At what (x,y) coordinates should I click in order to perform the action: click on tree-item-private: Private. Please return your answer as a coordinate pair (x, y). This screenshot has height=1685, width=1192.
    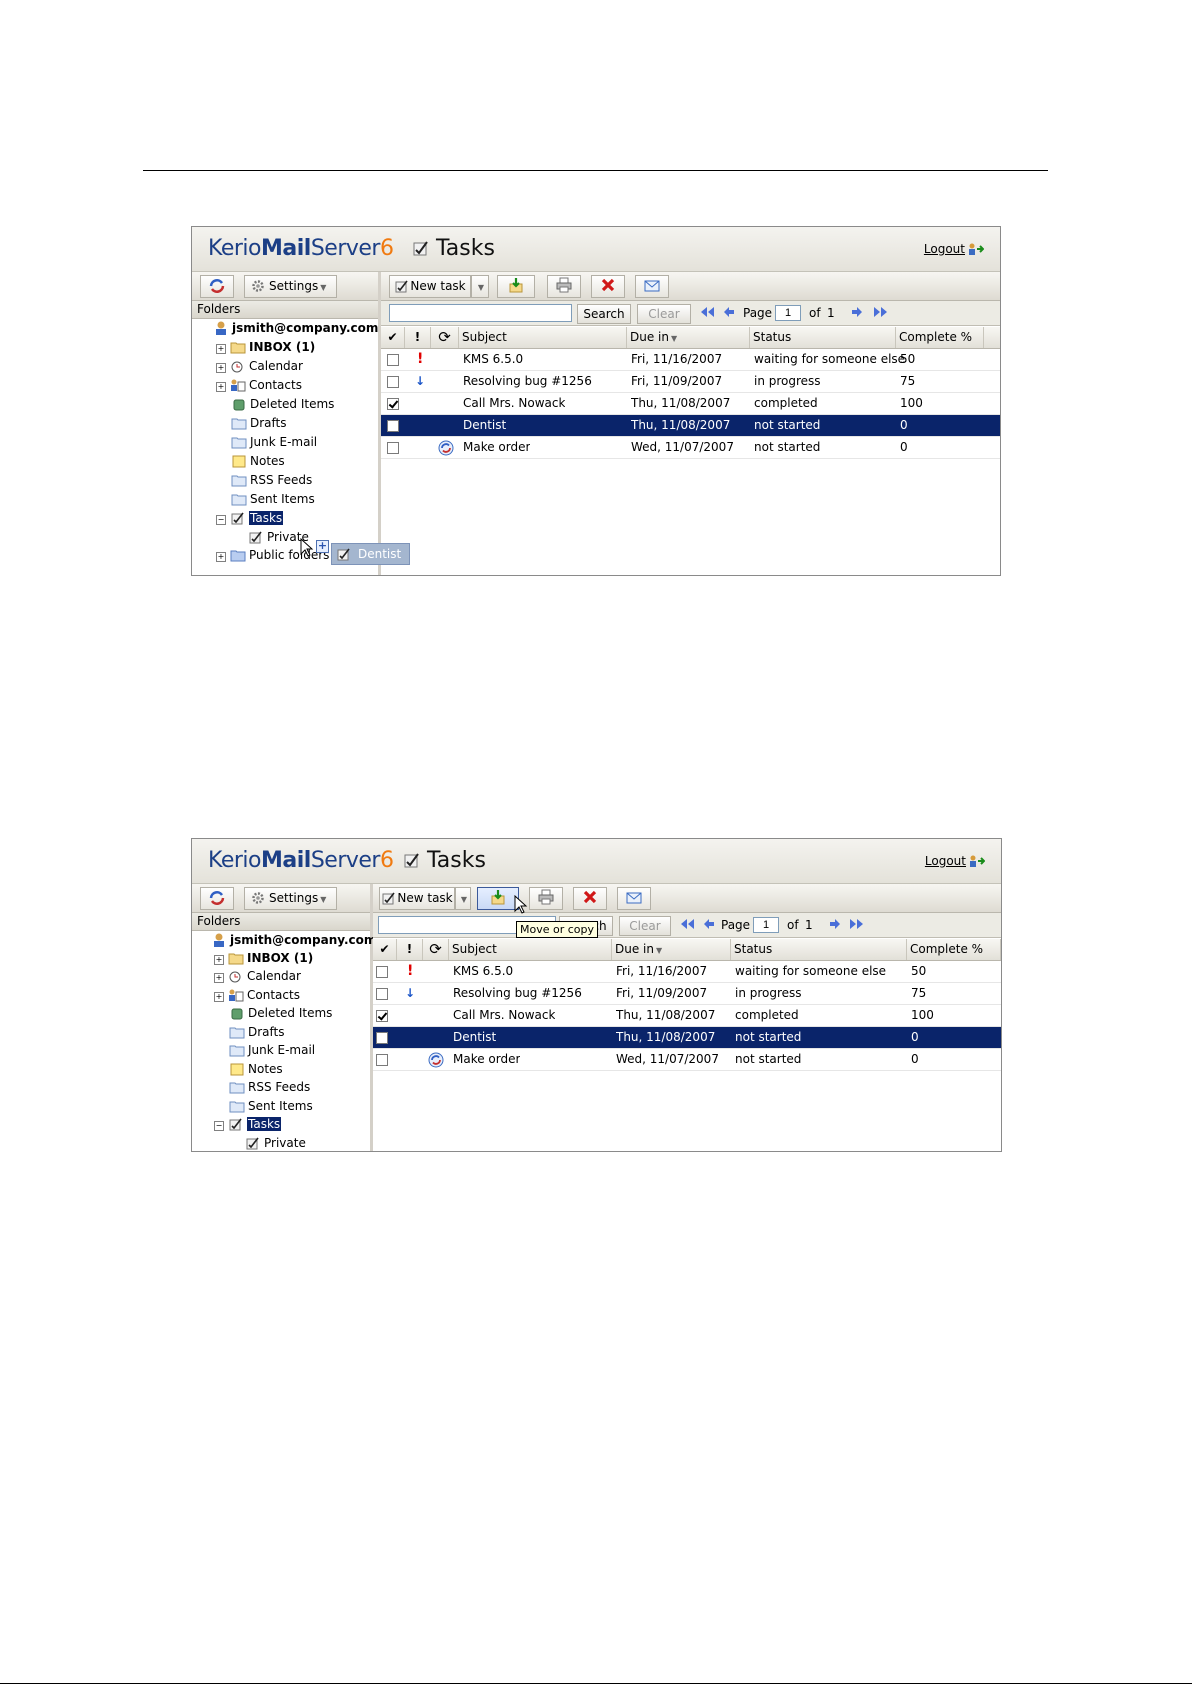
    Looking at the image, I should click on (275, 1142).